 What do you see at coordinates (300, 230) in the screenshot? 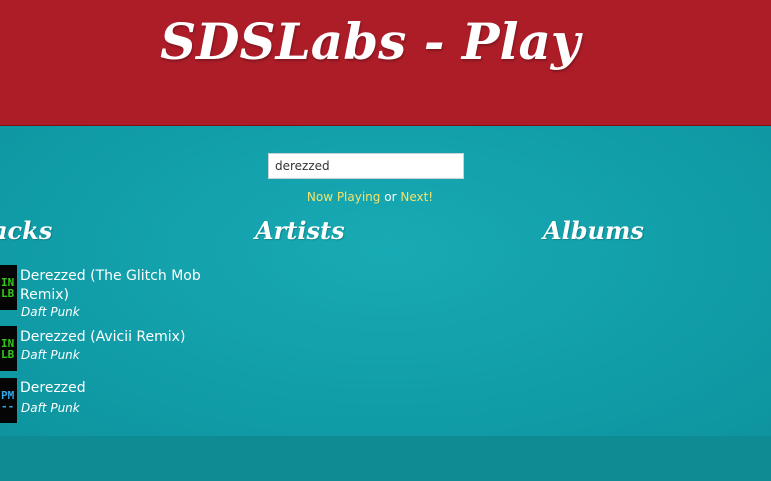
I see `artists-heading: Artists` at bounding box center [300, 230].